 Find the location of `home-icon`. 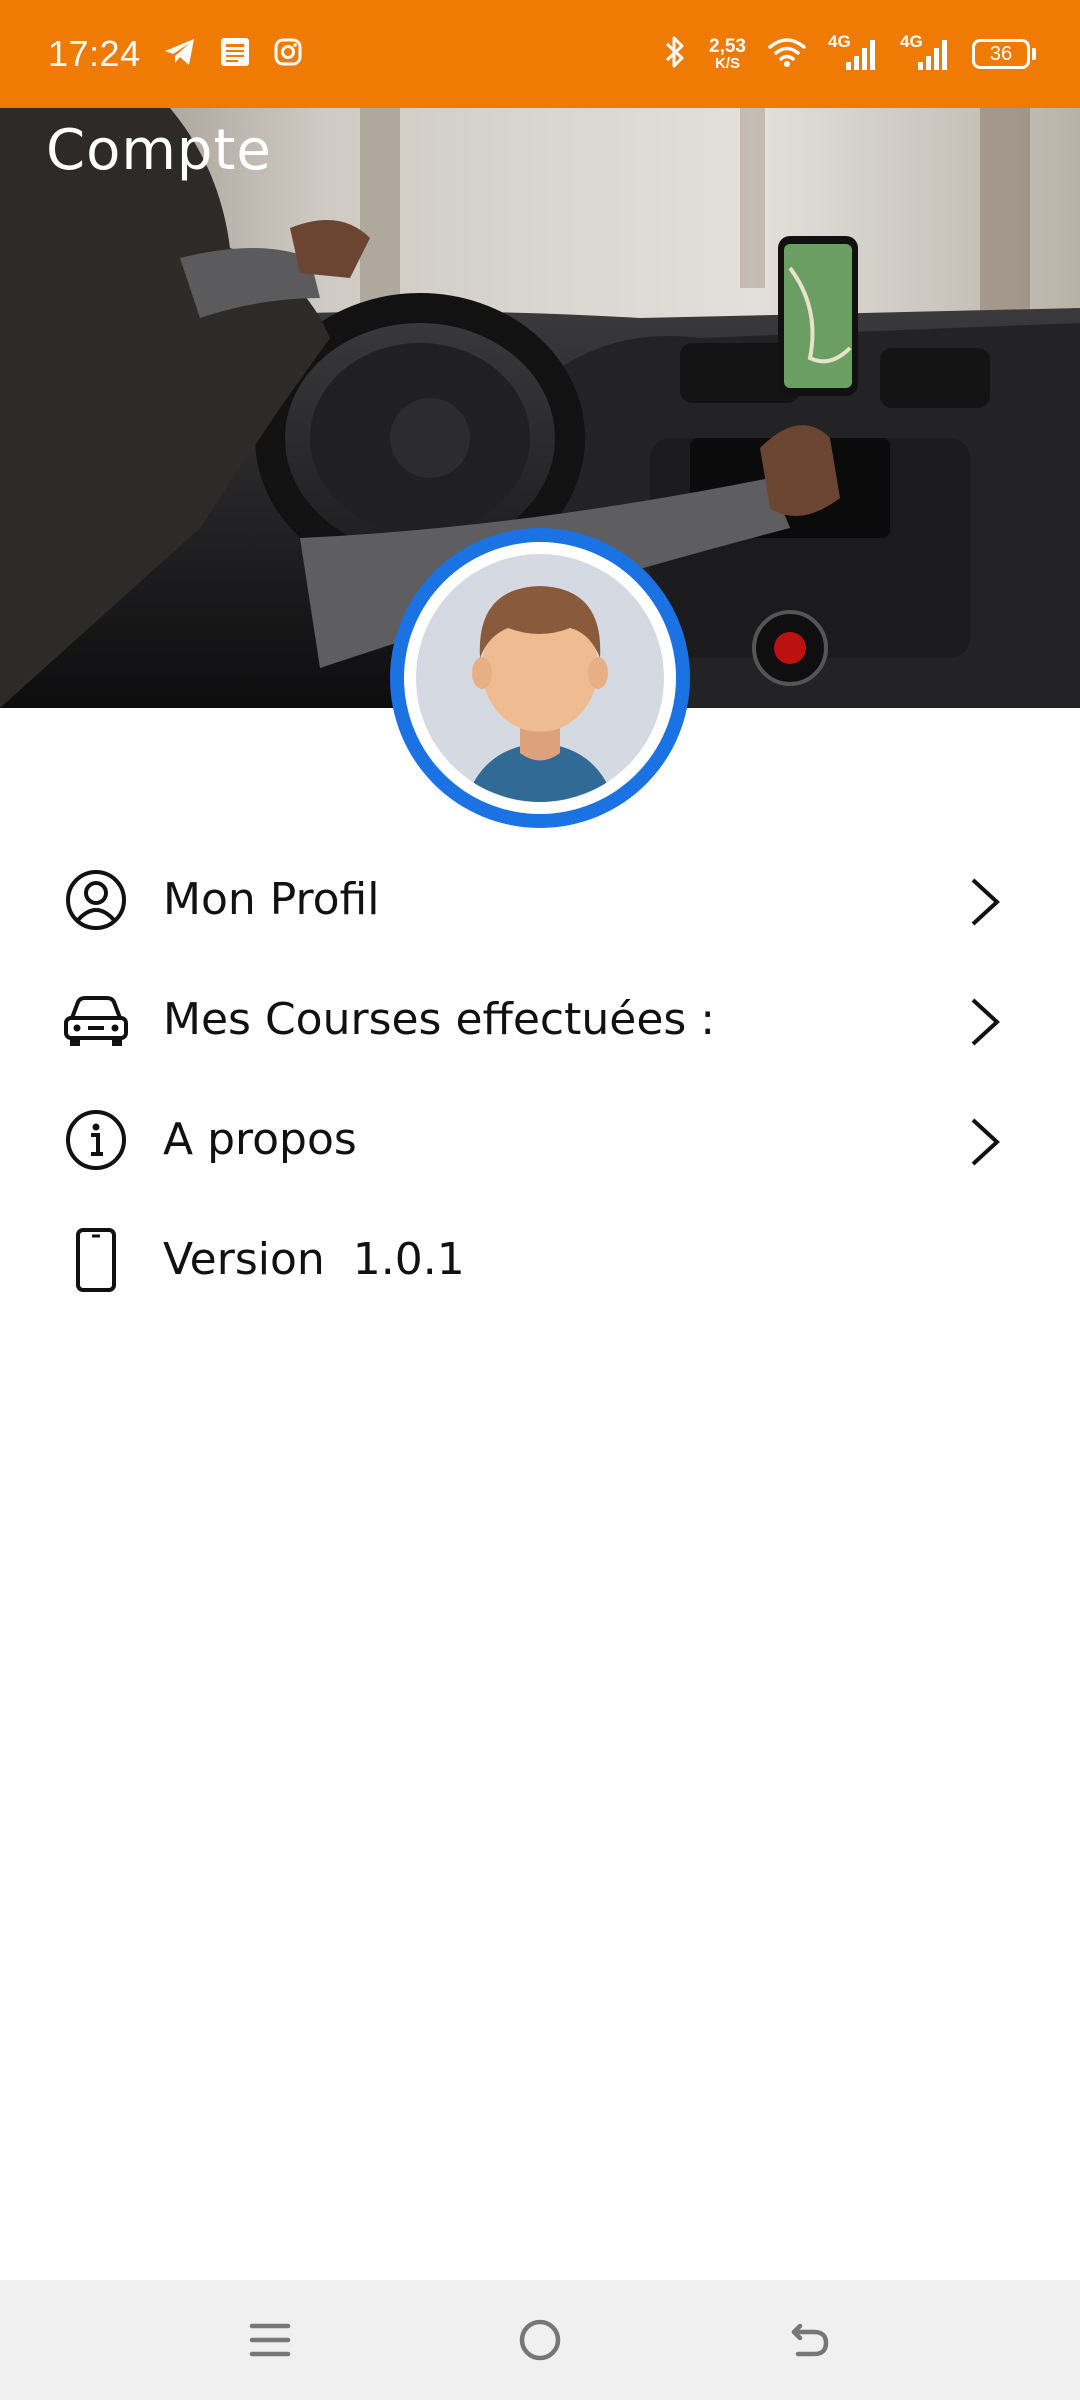

home-icon is located at coordinates (540, 2340).